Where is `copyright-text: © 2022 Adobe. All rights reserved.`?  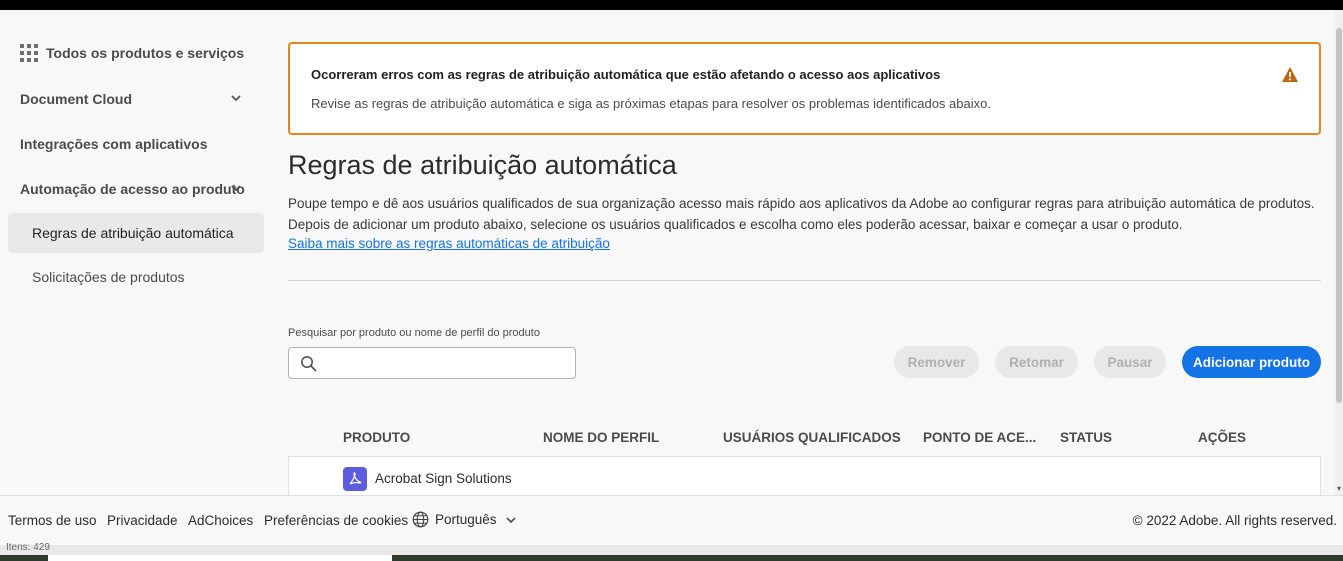 copyright-text: © 2022 Adobe. All rights reserved. is located at coordinates (1234, 520).